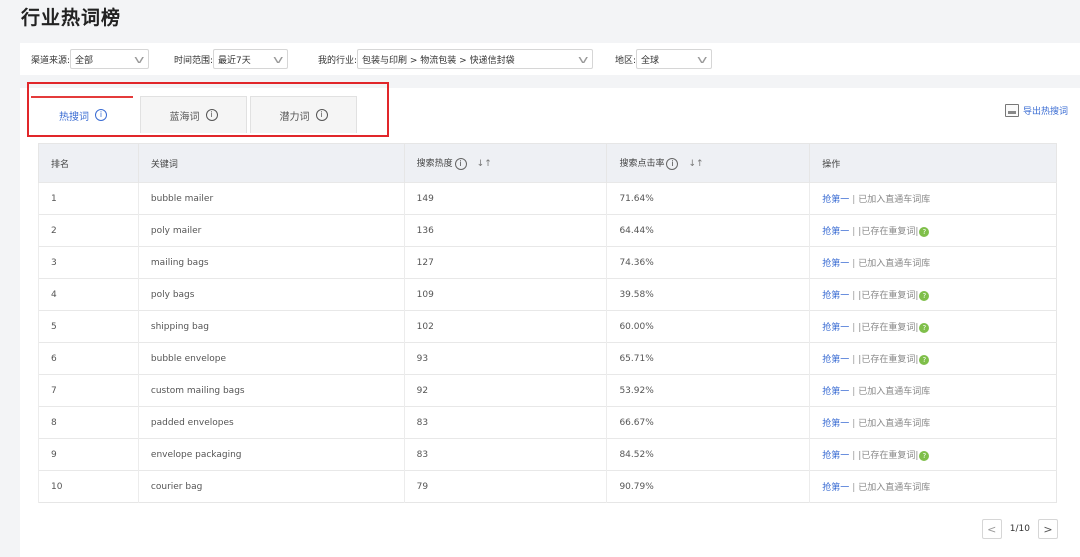 The image size is (1080, 557). I want to click on cell-rank: 10, so click(88, 486).